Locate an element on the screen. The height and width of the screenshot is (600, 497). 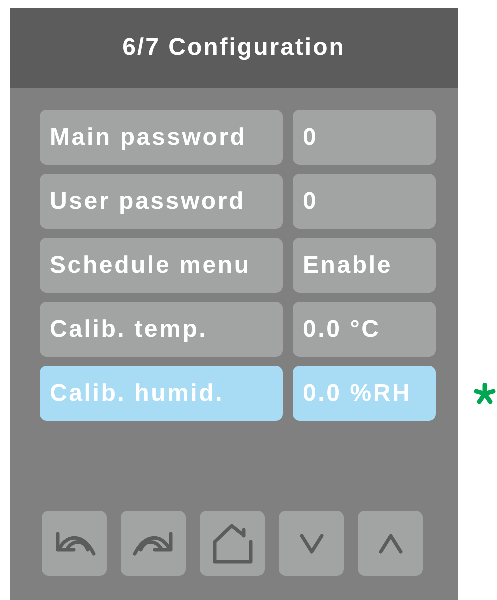
down-chevron-icon is located at coordinates (311, 543).